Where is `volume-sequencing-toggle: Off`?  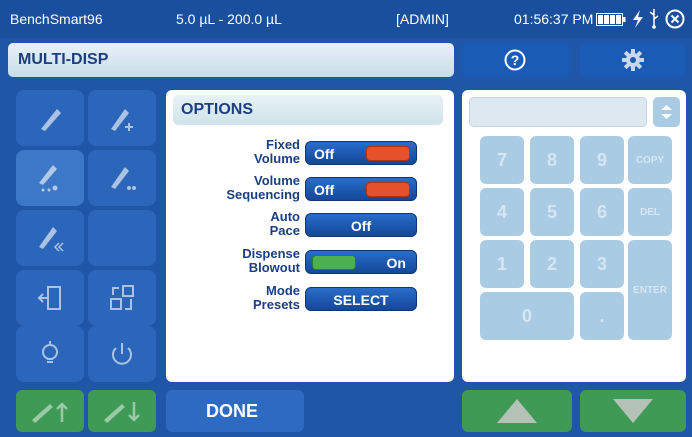
volume-sequencing-toggle: Off is located at coordinates (361, 189).